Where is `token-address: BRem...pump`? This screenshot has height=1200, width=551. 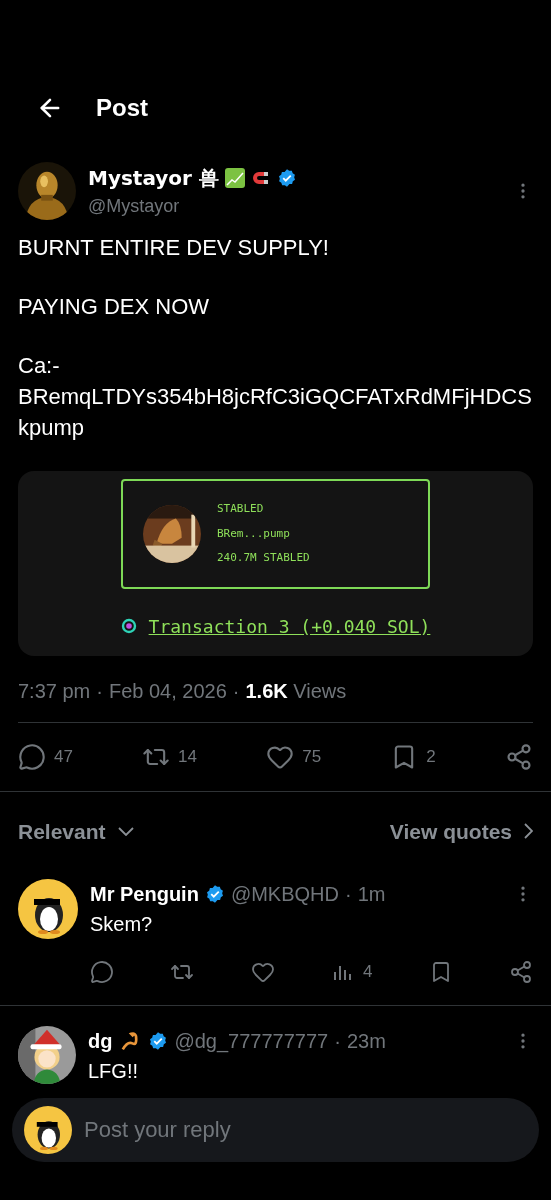
token-address: BRem...pump is located at coordinates (254, 533).